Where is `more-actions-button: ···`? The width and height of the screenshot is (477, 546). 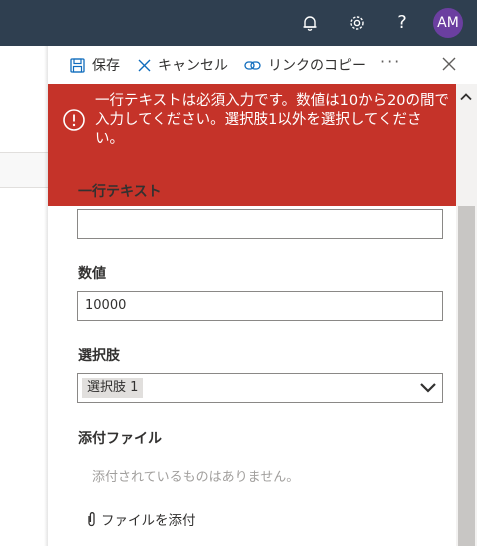
more-actions-button: ··· is located at coordinates (390, 61).